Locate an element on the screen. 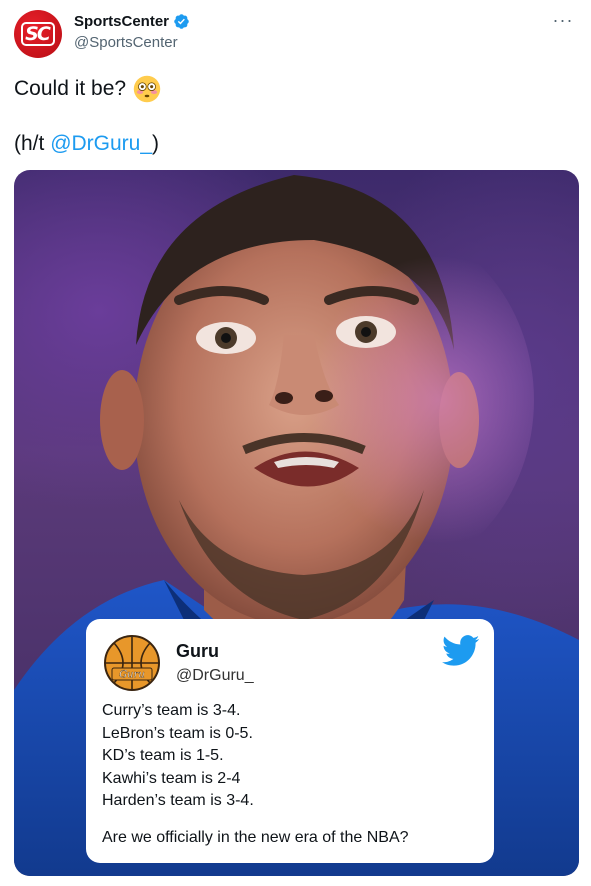  name-row: SportsCenter is located at coordinates (132, 21).